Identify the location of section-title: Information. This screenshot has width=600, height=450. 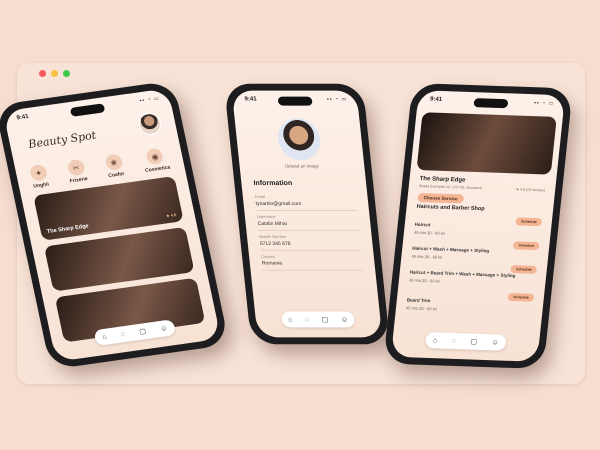
(273, 184).